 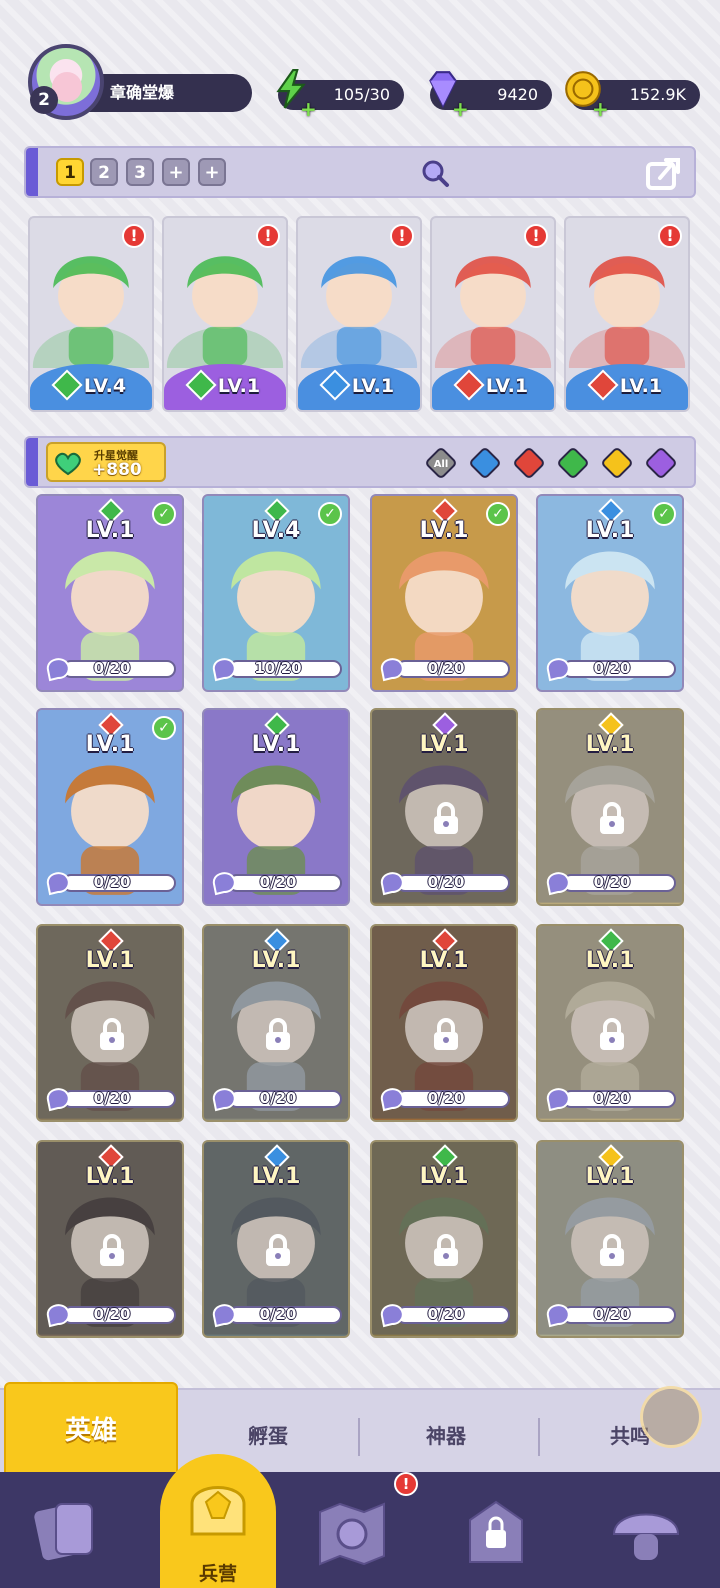 What do you see at coordinates (44, 100) in the screenshot?
I see `player-level-badge: 2` at bounding box center [44, 100].